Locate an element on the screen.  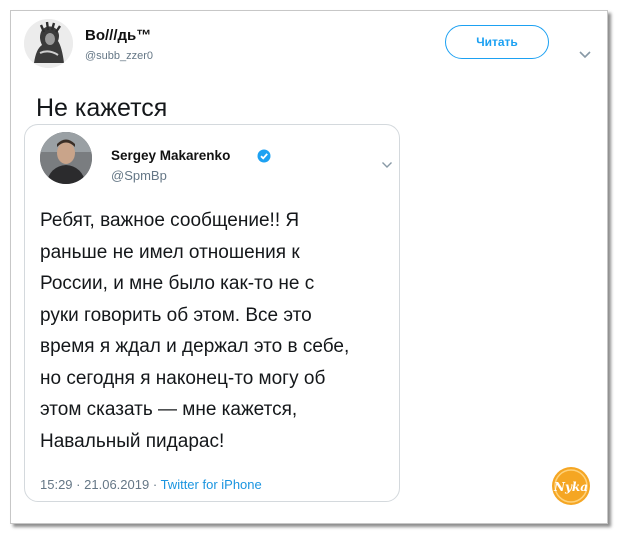
quoted-tweet-line: России, и мне было как-то не с is located at coordinates (177, 283).